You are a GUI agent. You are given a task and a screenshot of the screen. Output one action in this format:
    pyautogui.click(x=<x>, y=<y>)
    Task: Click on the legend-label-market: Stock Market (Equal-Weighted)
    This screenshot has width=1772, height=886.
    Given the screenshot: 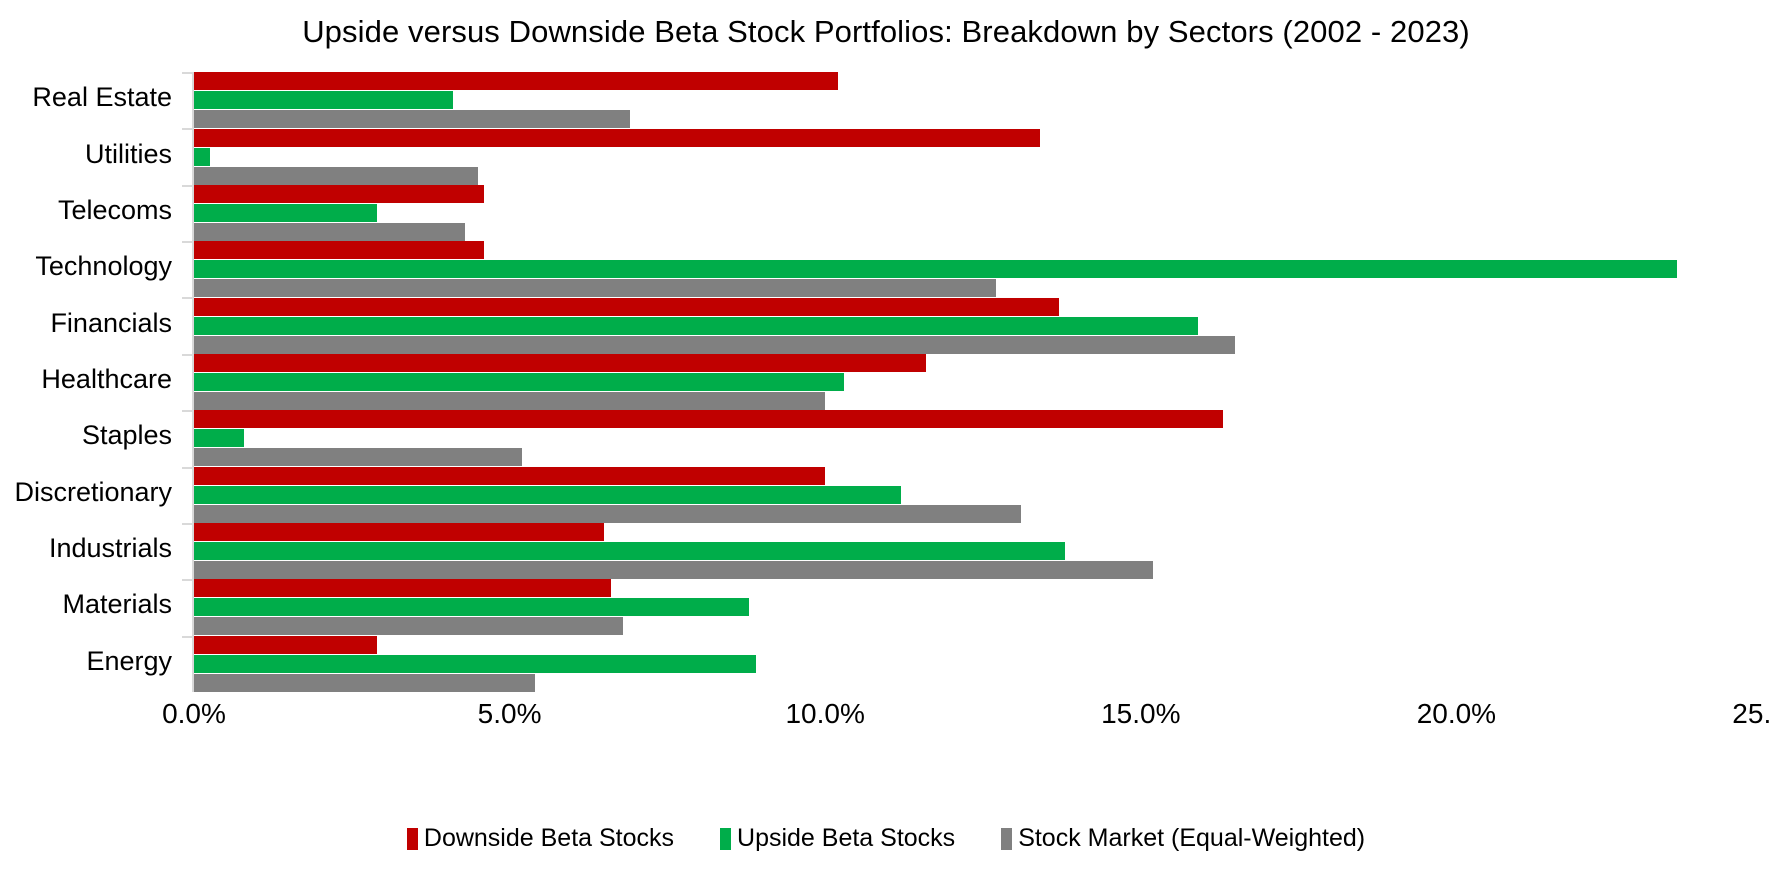 What is the action you would take?
    pyautogui.click(x=1192, y=838)
    